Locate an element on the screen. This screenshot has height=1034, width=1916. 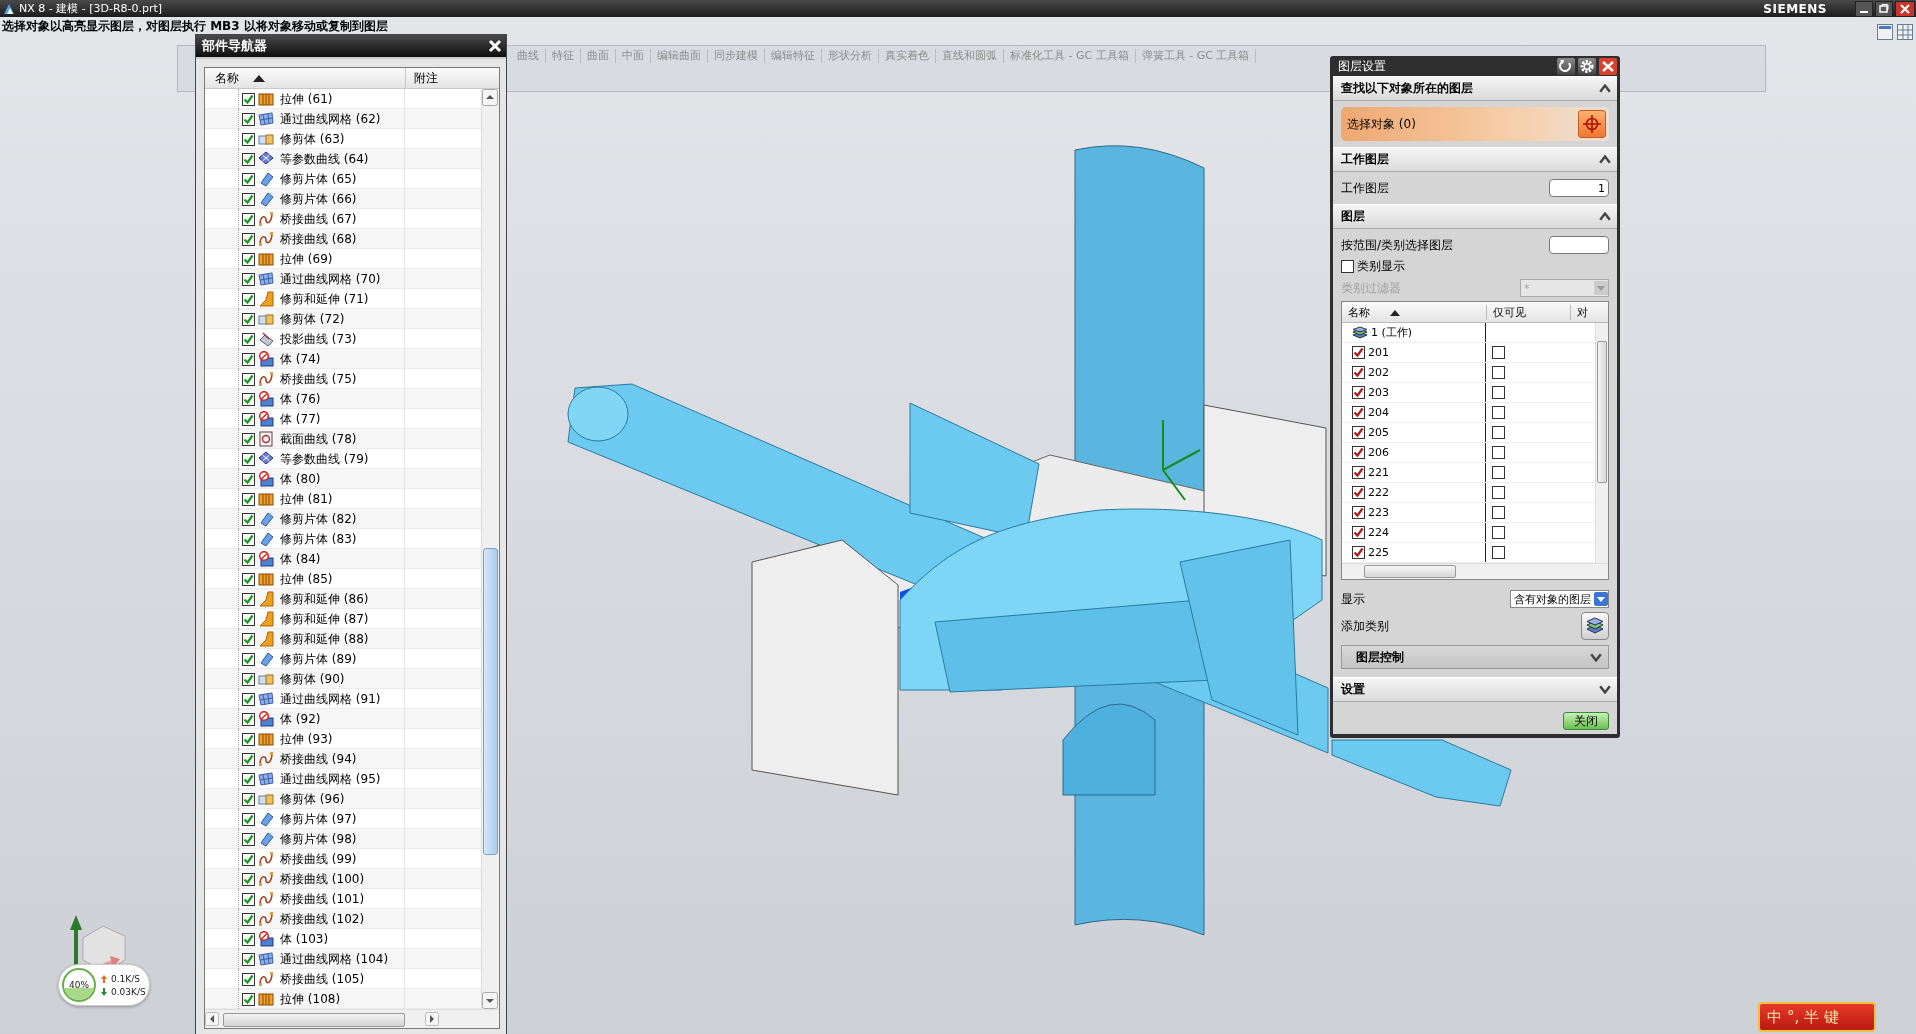
feature-name: 修剪片体 (89) is located at coordinates (318, 659).